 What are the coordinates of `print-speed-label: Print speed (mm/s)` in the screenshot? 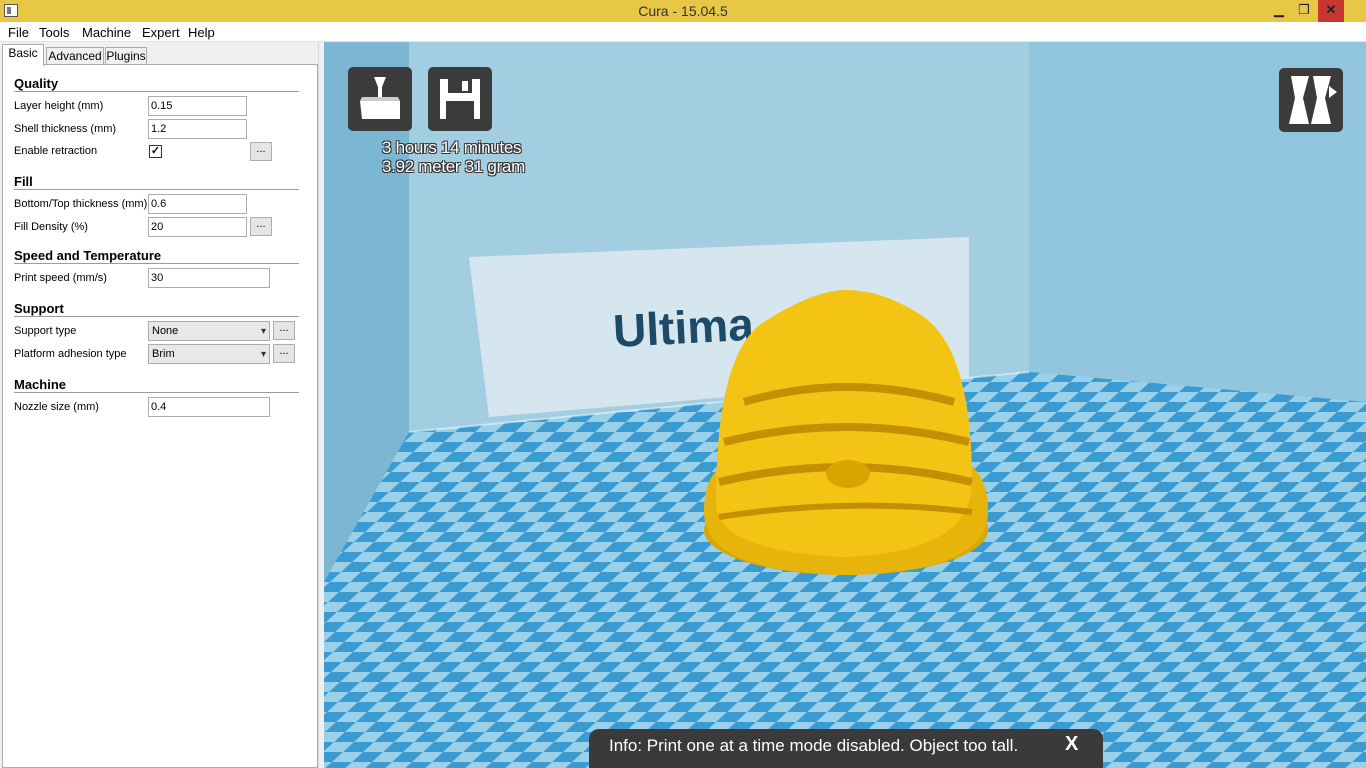 It's located at (60, 278).